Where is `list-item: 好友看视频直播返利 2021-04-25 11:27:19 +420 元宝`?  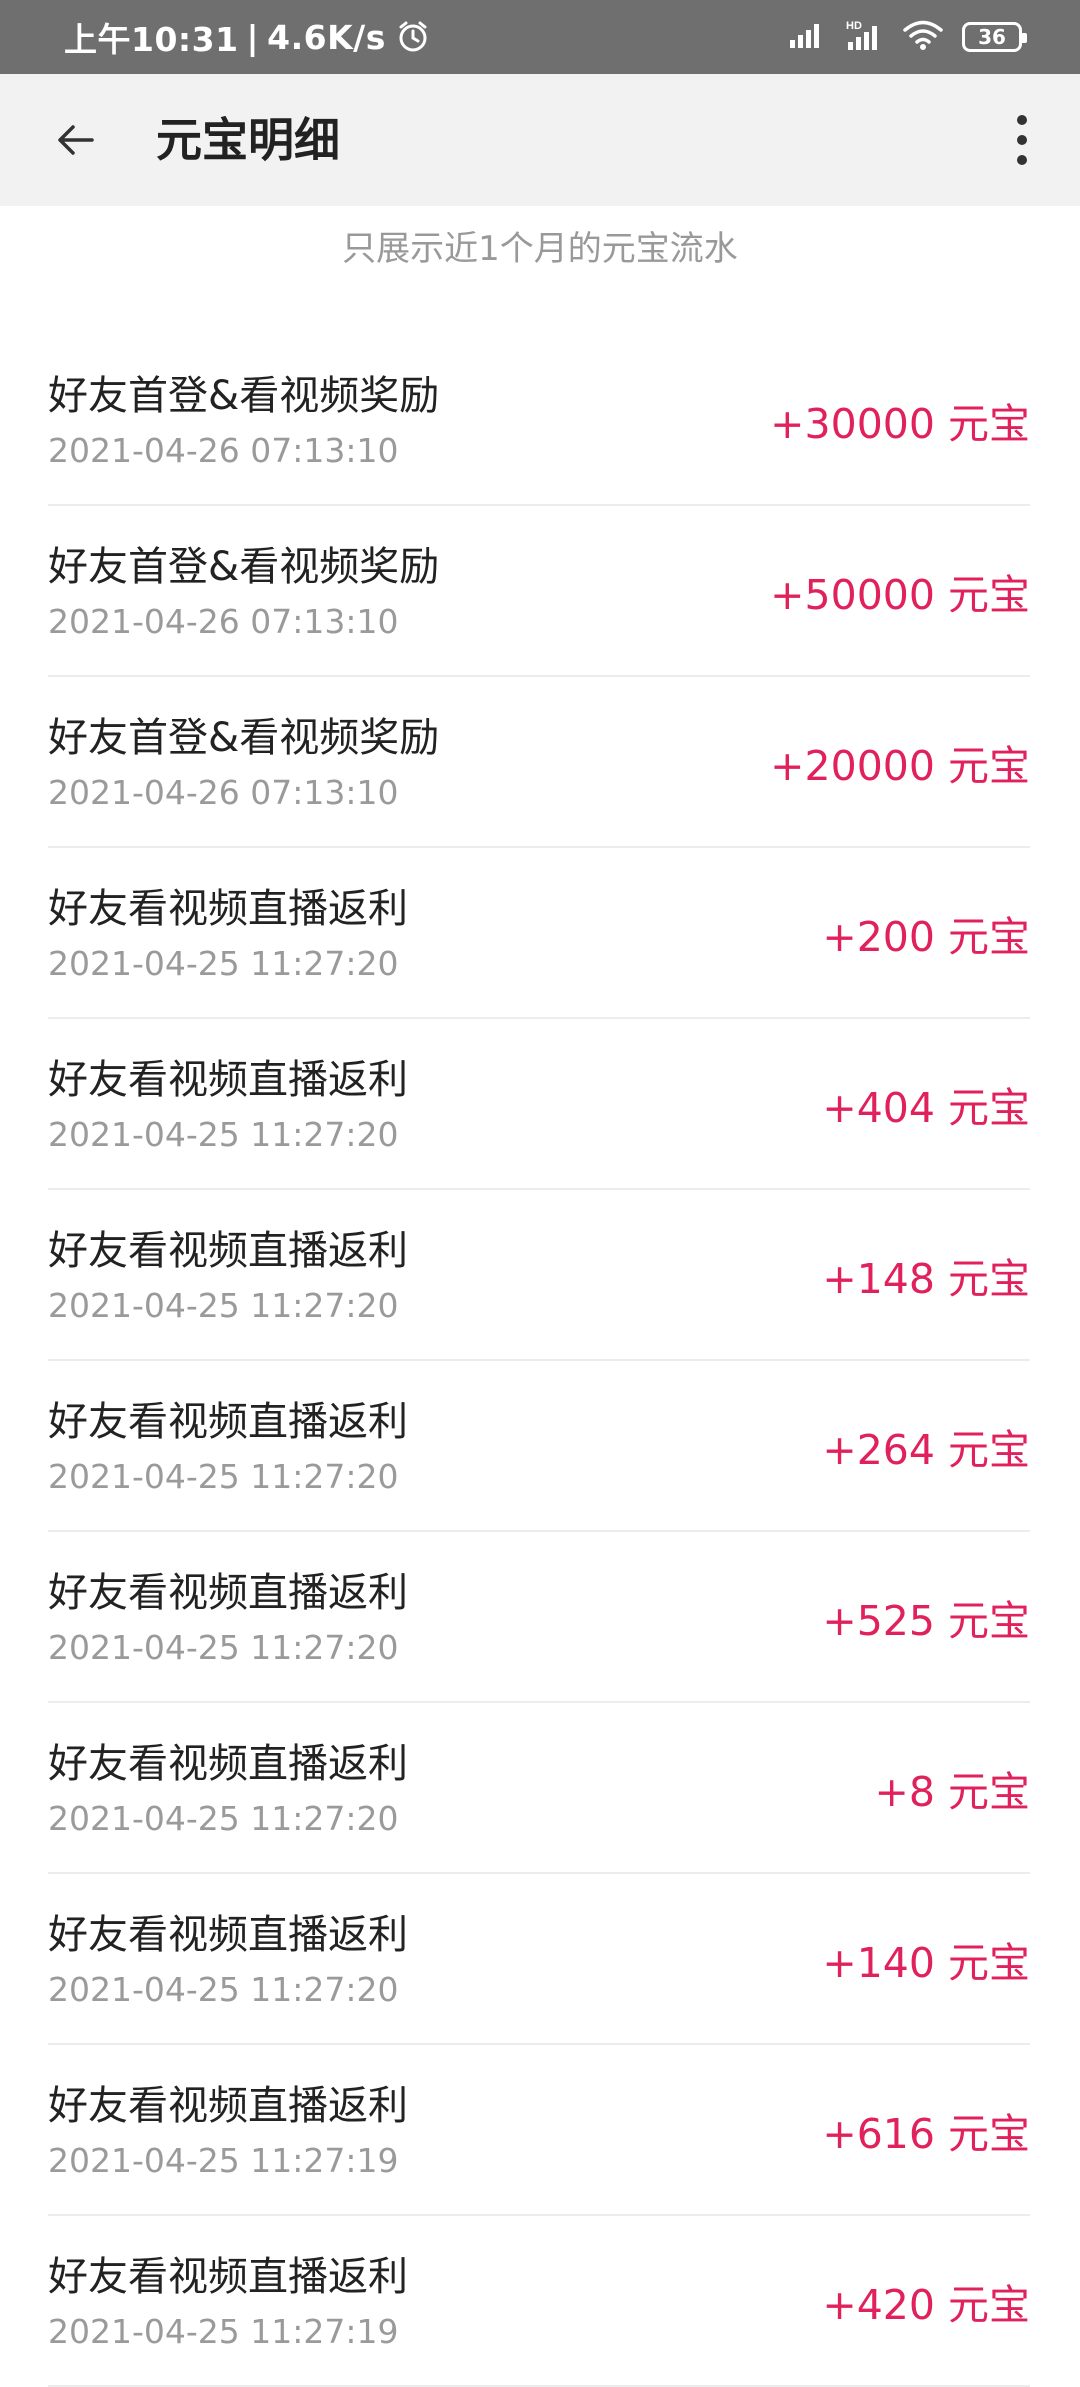
list-item: 好友看视频直播返利 2021-04-25 11:27:19 +420 元宝 is located at coordinates (539, 2301).